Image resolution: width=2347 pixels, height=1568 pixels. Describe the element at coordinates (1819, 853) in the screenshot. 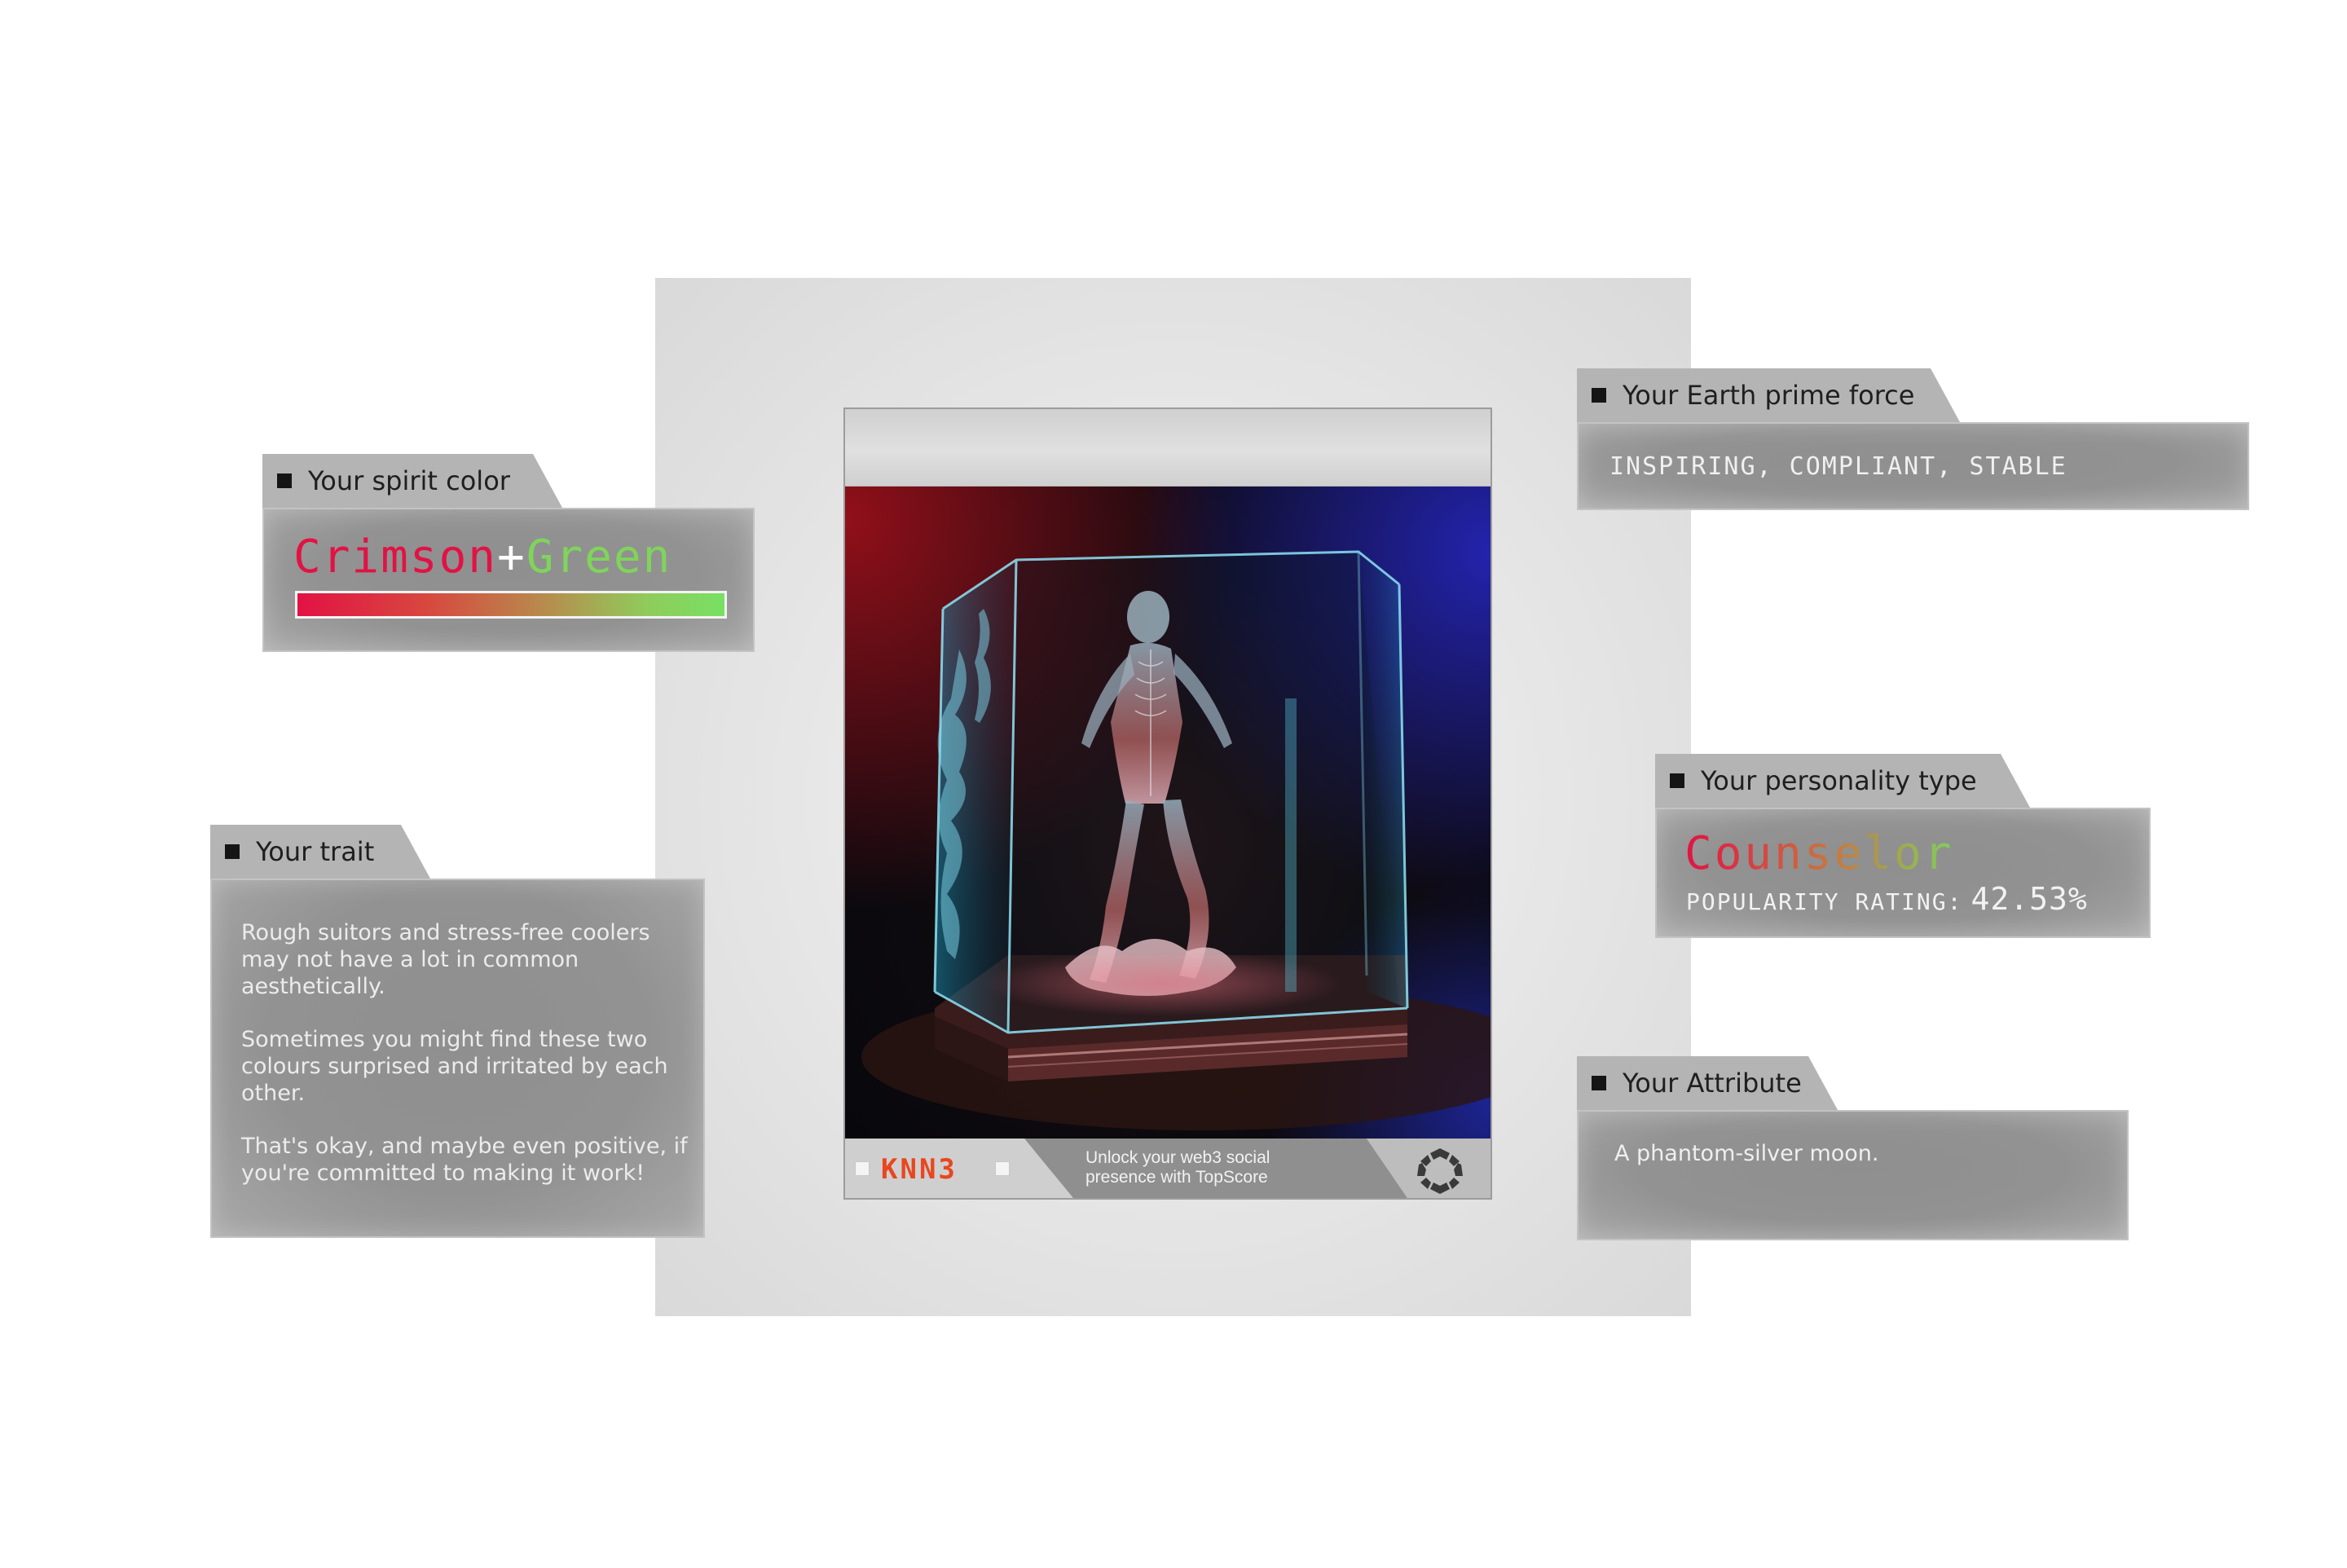

I see `personality-type: Counselor` at that location.